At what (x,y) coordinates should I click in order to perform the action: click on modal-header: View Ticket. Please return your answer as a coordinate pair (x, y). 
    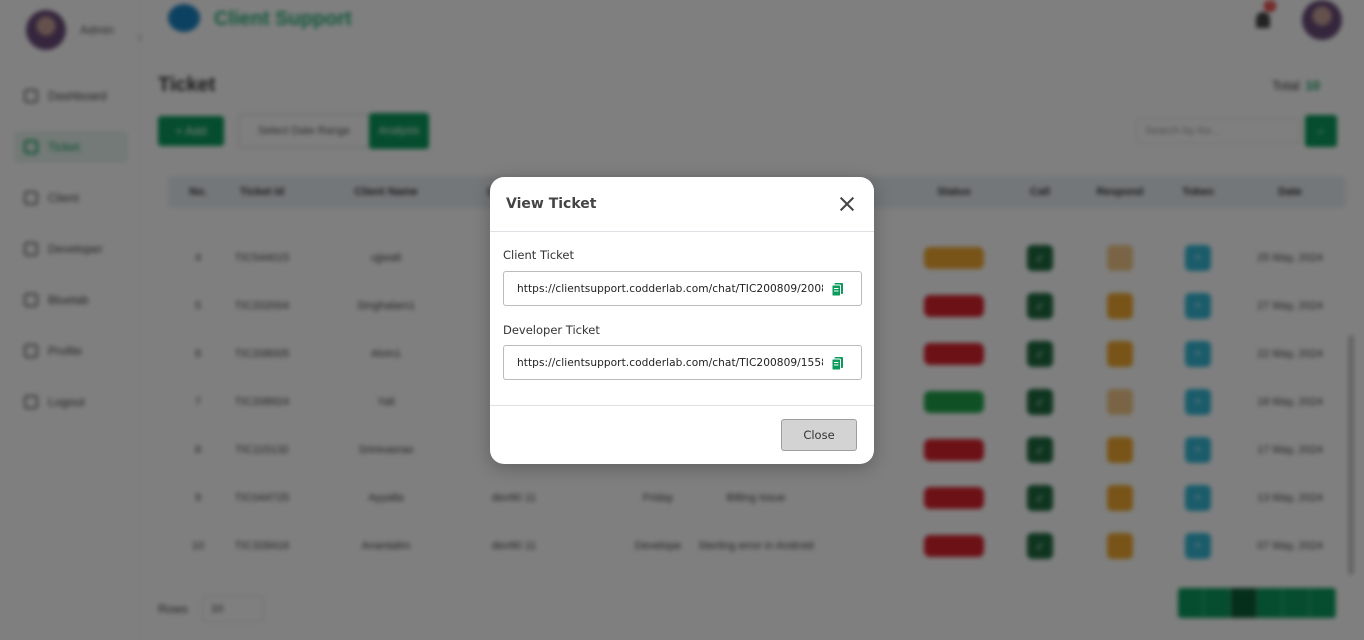
    Looking at the image, I should click on (682, 204).